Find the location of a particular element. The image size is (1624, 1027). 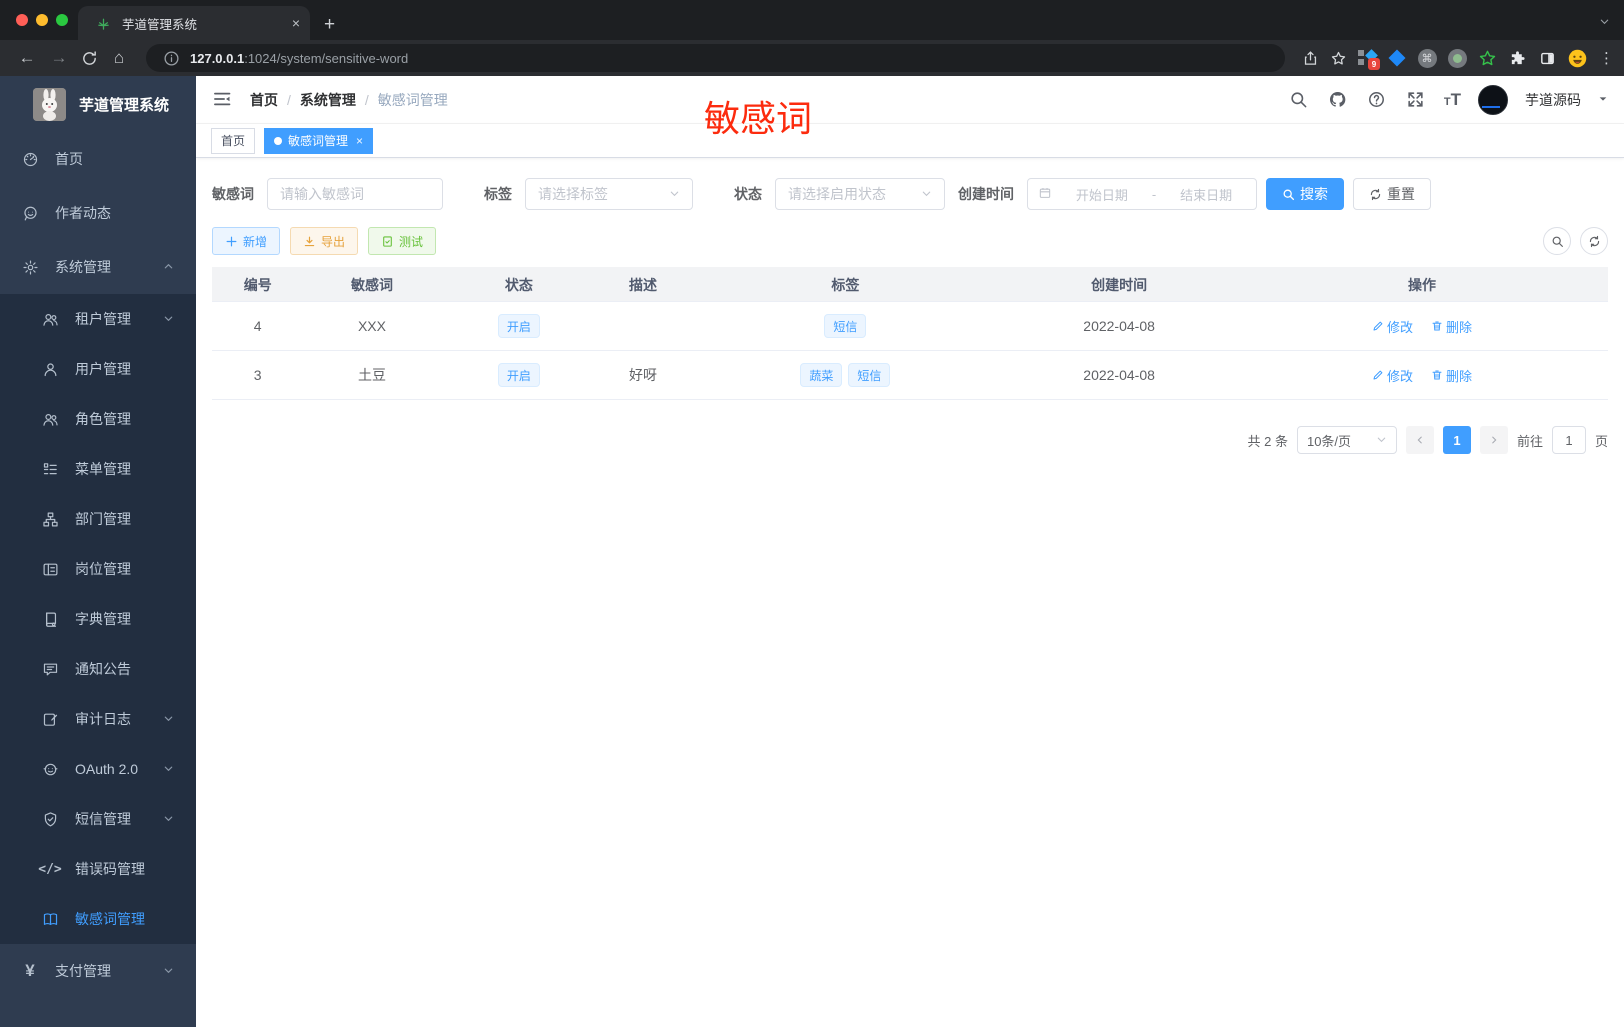

prev-page-button is located at coordinates (1419, 440).